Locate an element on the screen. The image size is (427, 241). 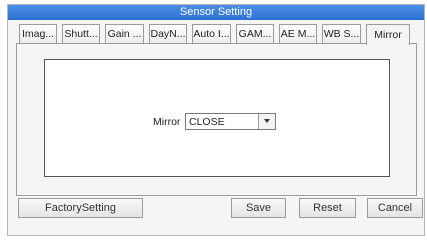
window-title: Sensor Setting is located at coordinates (216, 12).